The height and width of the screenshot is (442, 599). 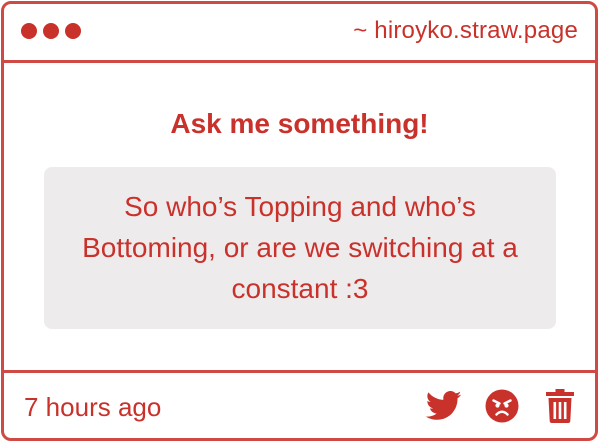 I want to click on page-title: Ask me something!, so click(x=299, y=123).